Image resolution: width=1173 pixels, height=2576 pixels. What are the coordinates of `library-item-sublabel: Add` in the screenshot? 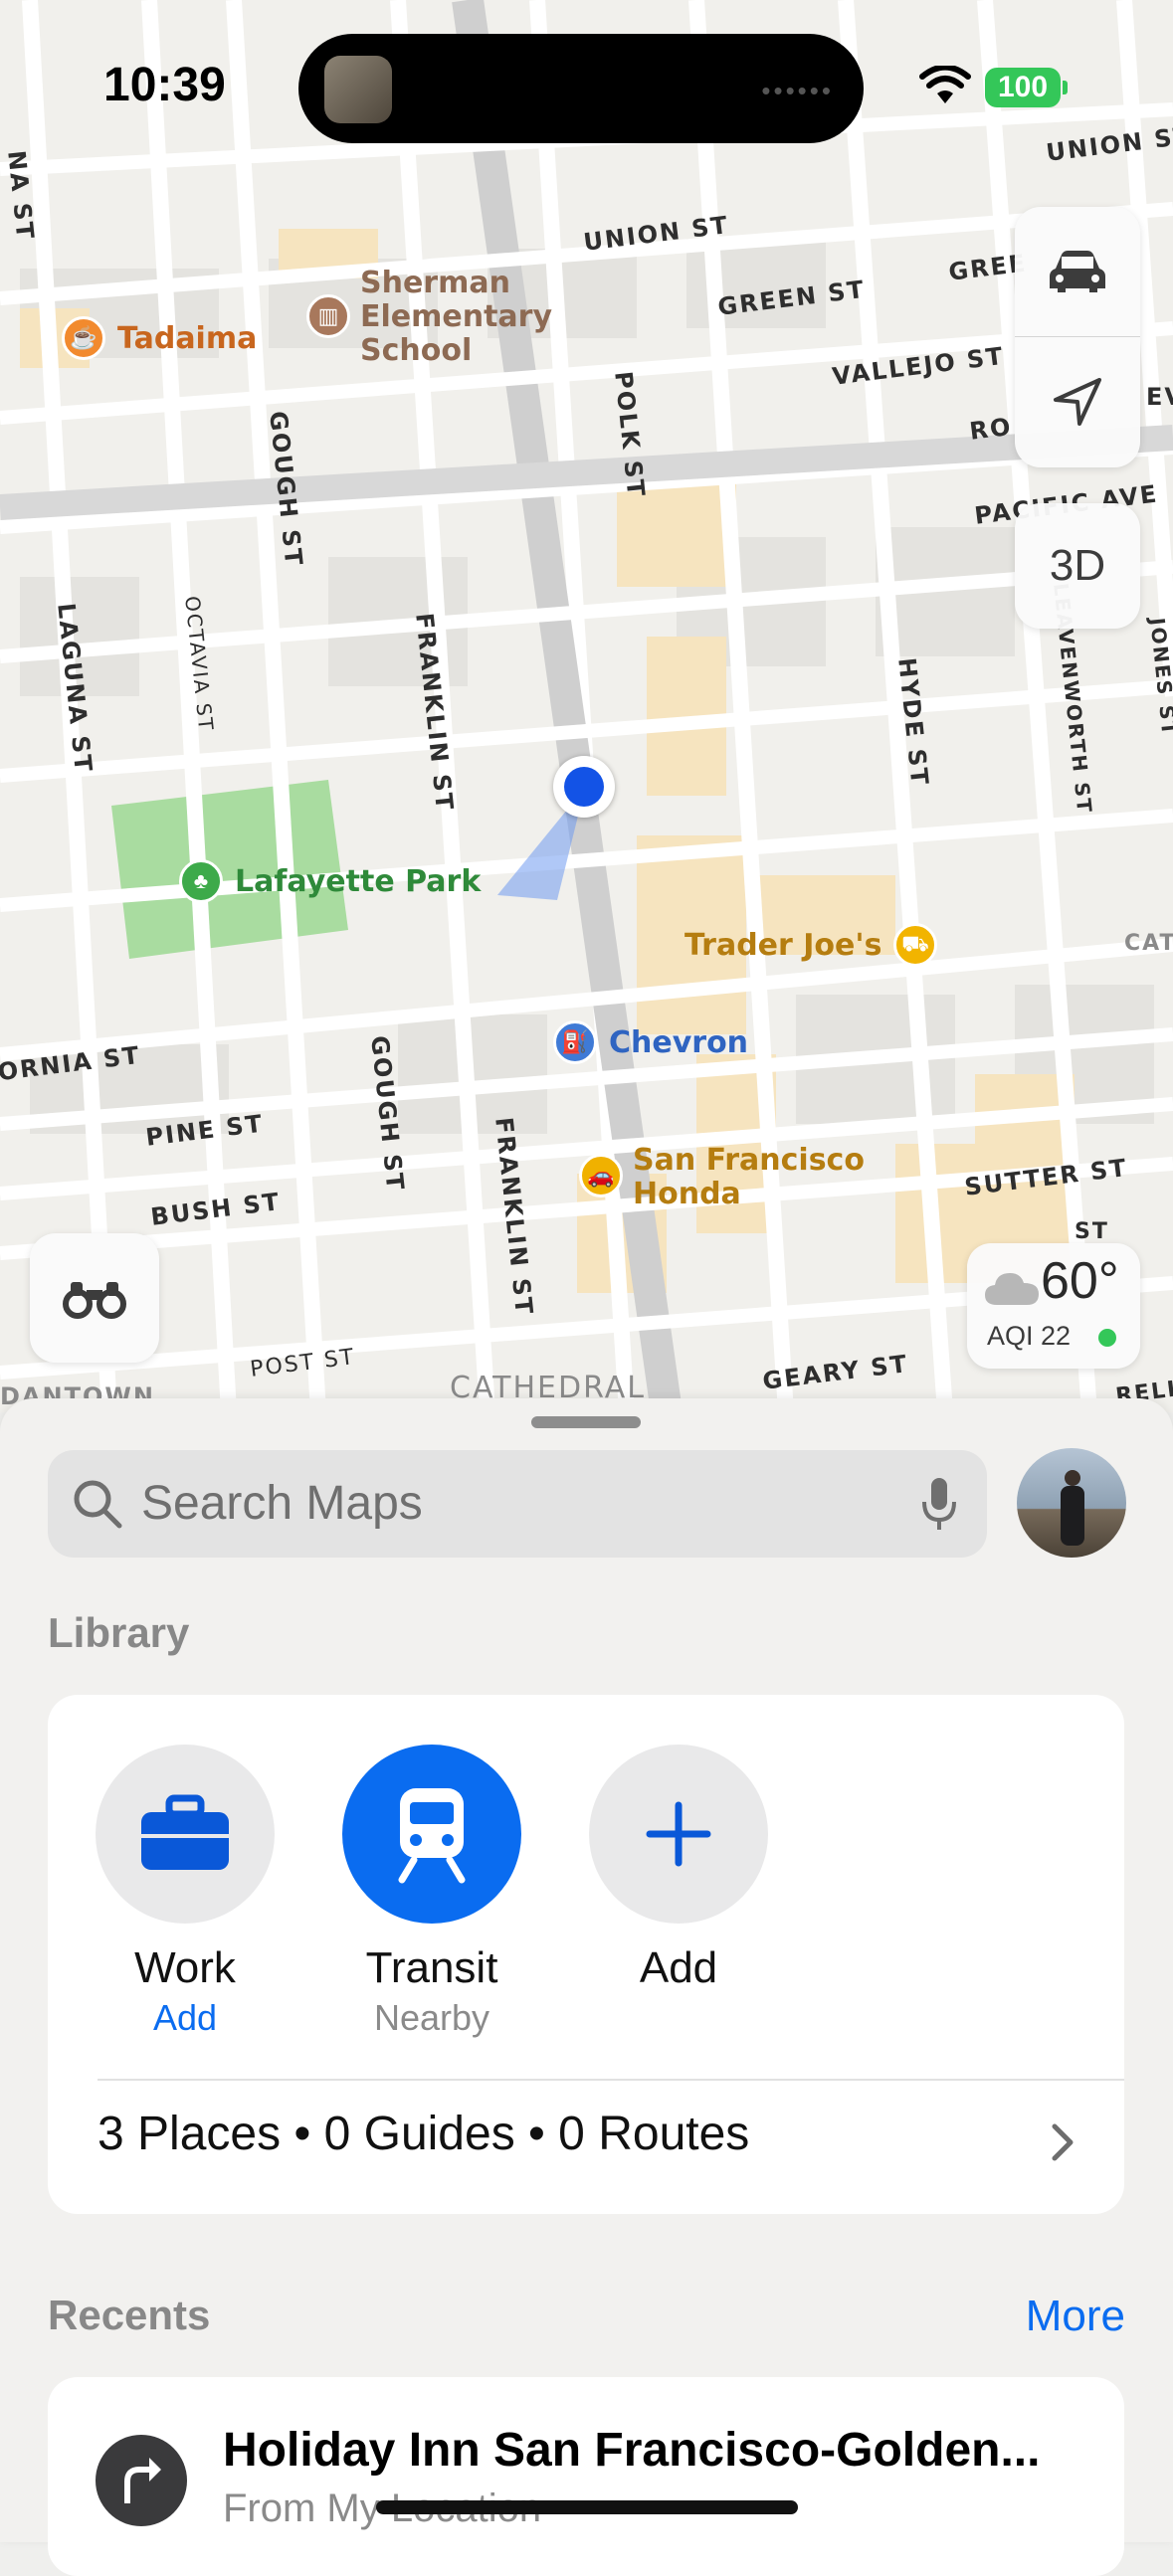 It's located at (186, 2018).